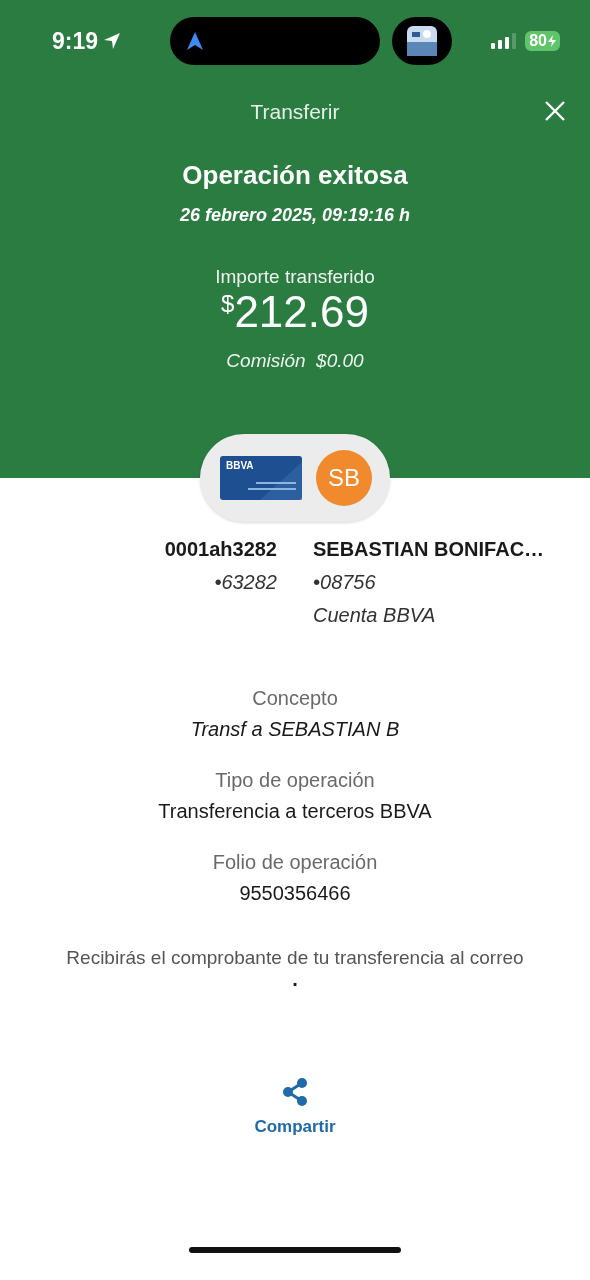  I want to click on success-title: Operación exitosa, so click(295, 175).